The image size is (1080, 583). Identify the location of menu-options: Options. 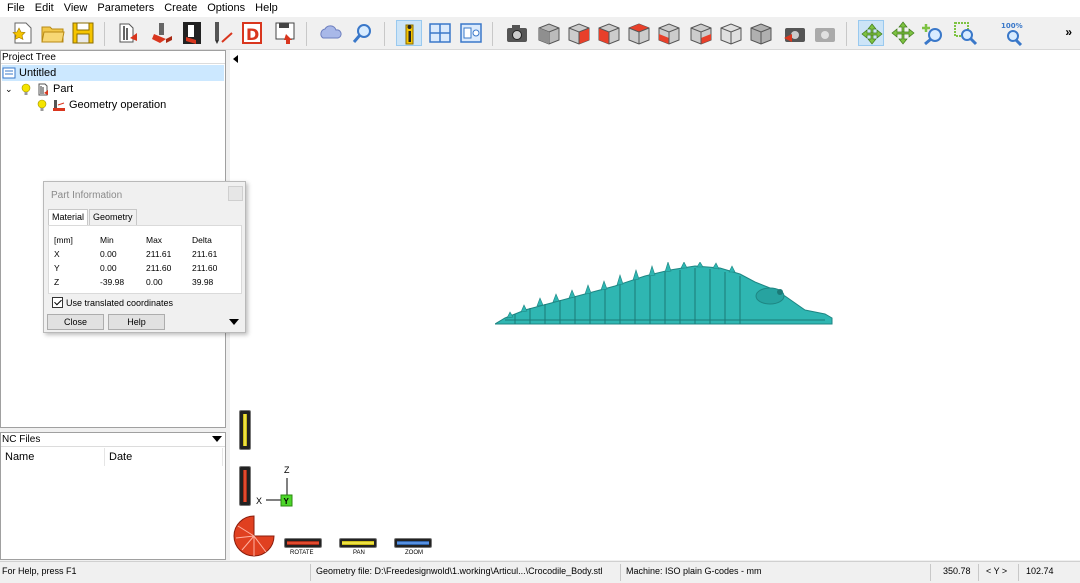
(226, 8).